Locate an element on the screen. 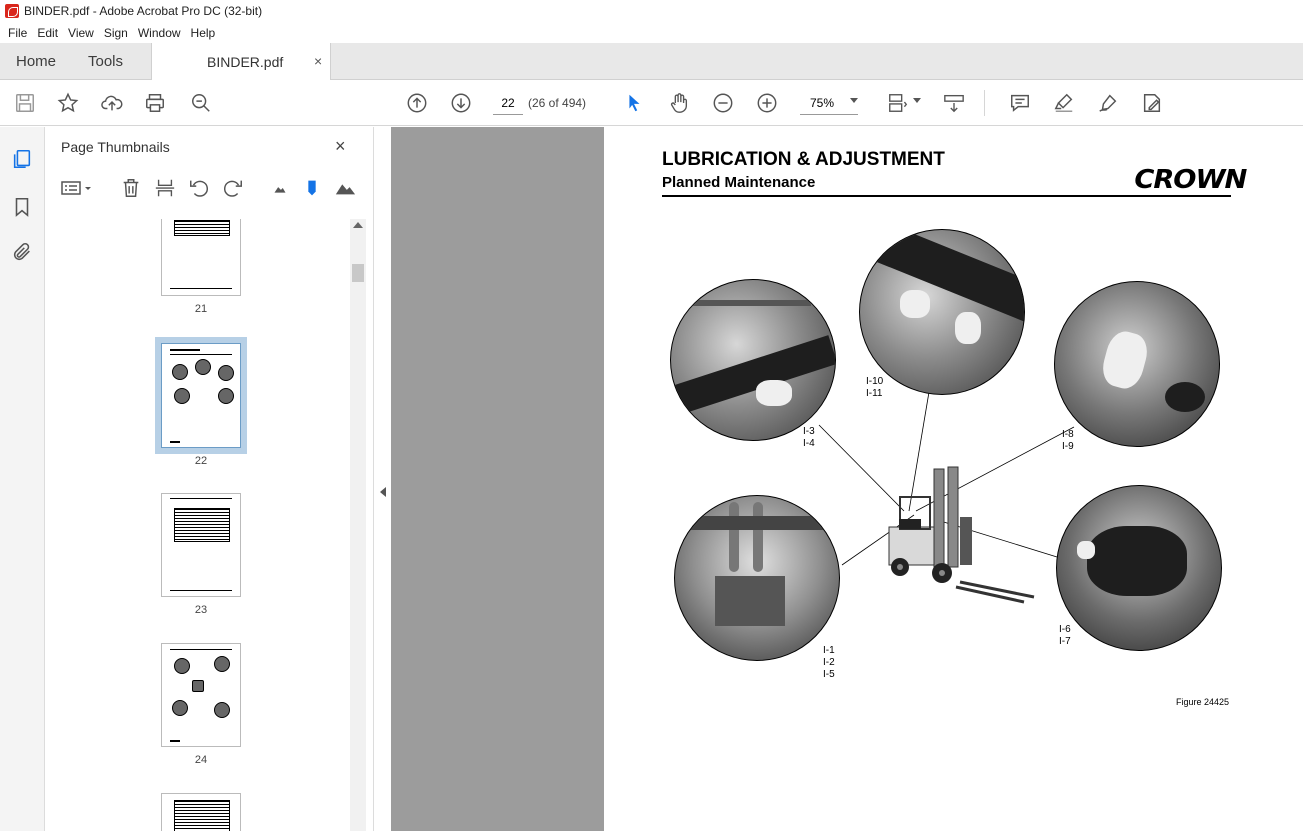 Image resolution: width=1303 pixels, height=831 pixels. page-thumbnails-icon is located at coordinates (22, 159).